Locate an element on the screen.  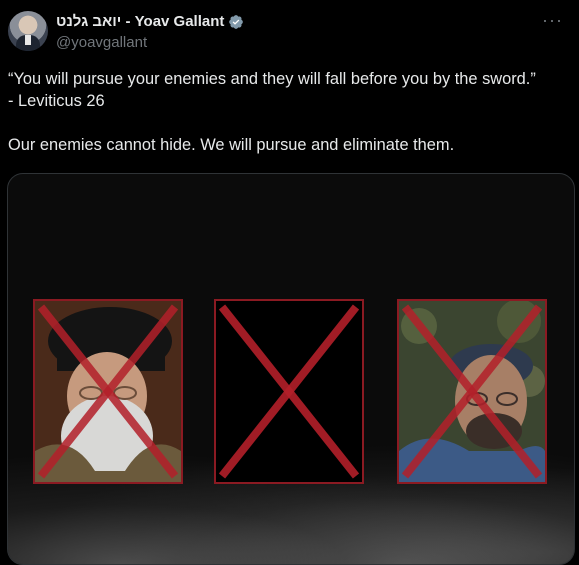
author-name-row: יואב גלנט - Yoav Gallant is located at coordinates (150, 21).